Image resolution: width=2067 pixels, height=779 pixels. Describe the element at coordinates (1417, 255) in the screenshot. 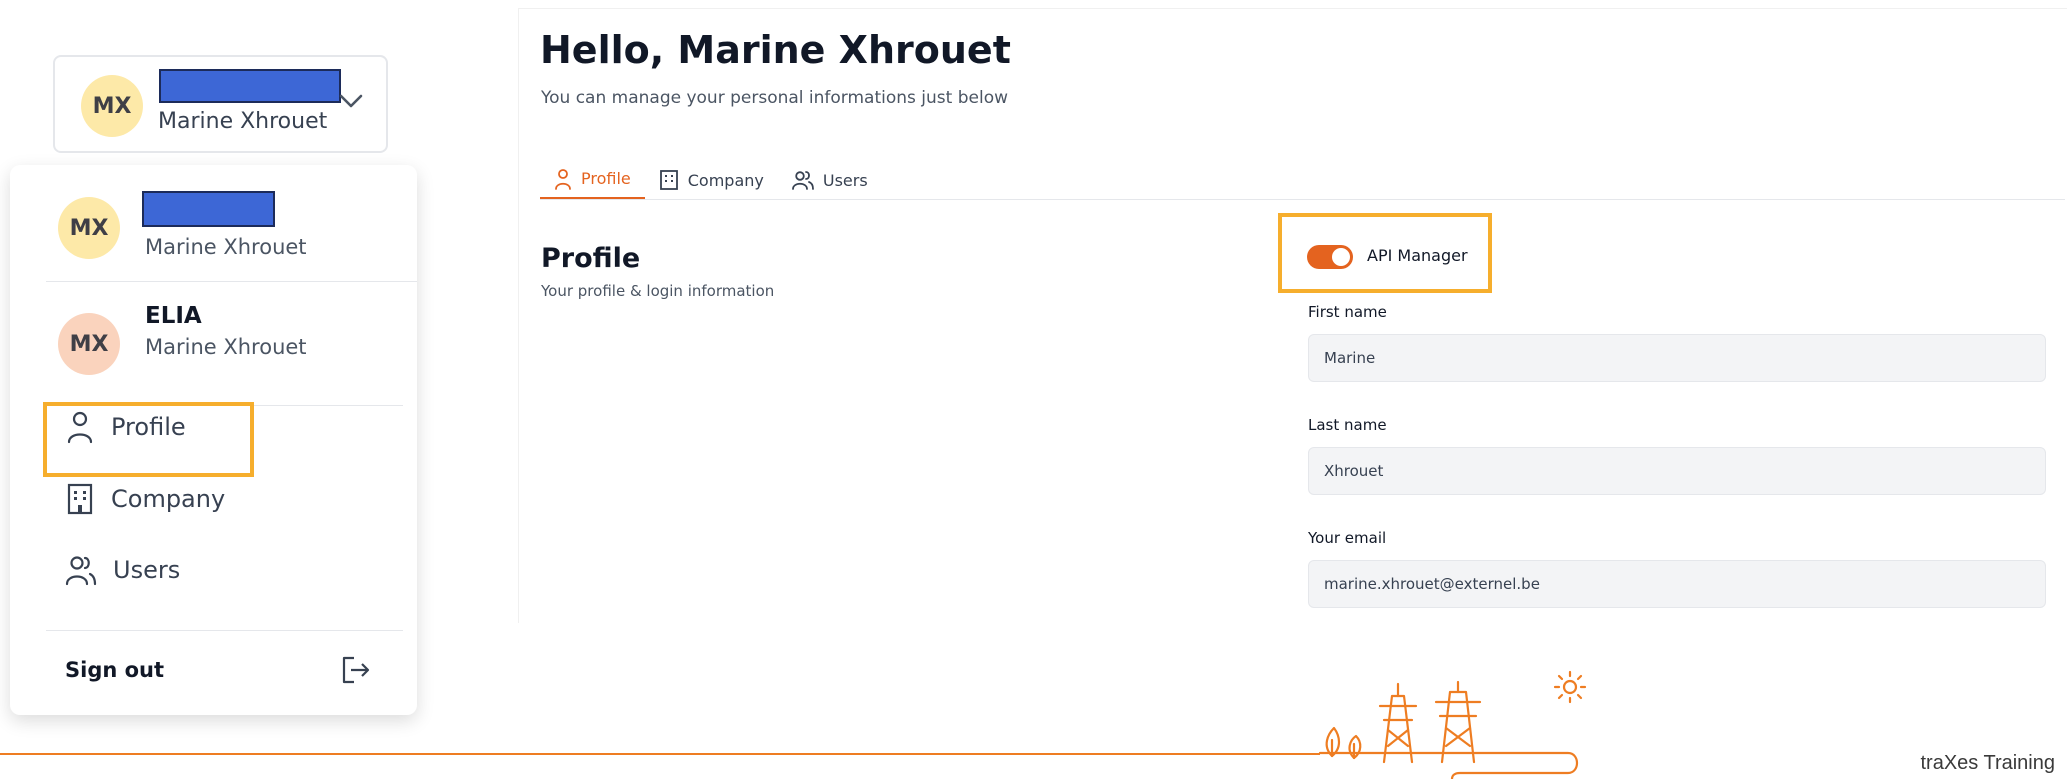

I see `api-manager-label: API Manager` at that location.